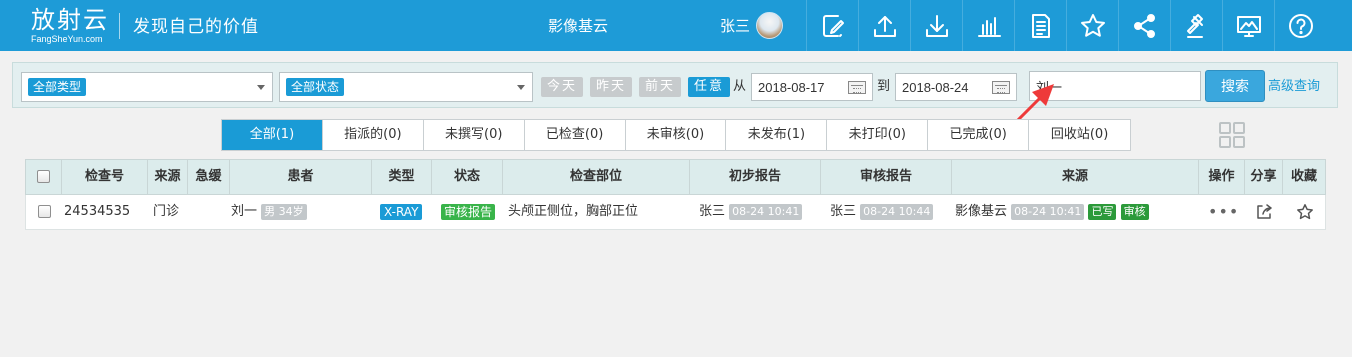  Describe the element at coordinates (402, 177) in the screenshot. I see `header-type: 类型` at that location.